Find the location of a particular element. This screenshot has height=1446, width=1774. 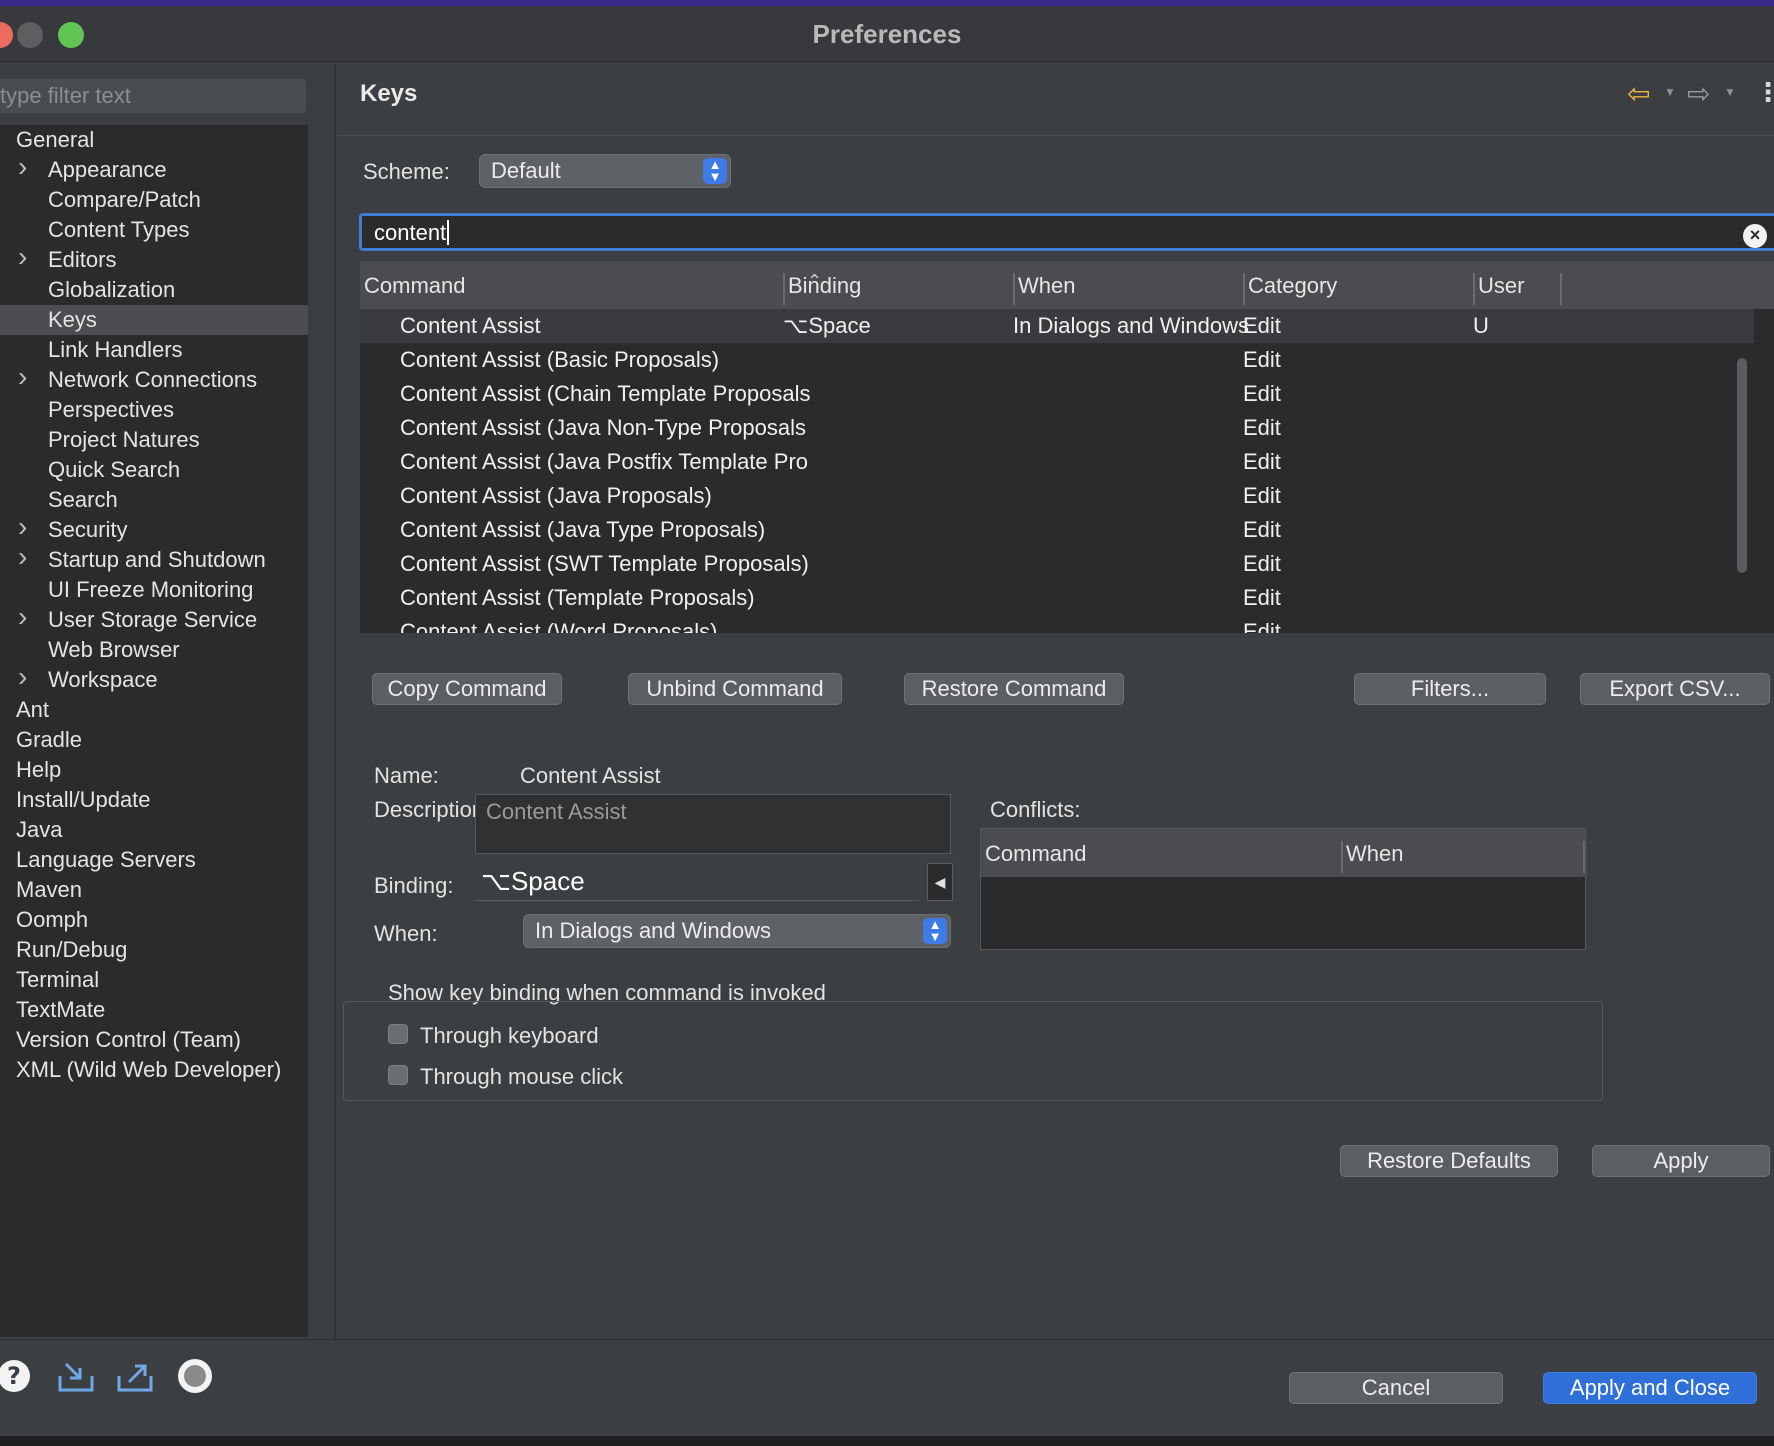

sidebar-item-install-update: Install/Update is located at coordinates (154, 800).